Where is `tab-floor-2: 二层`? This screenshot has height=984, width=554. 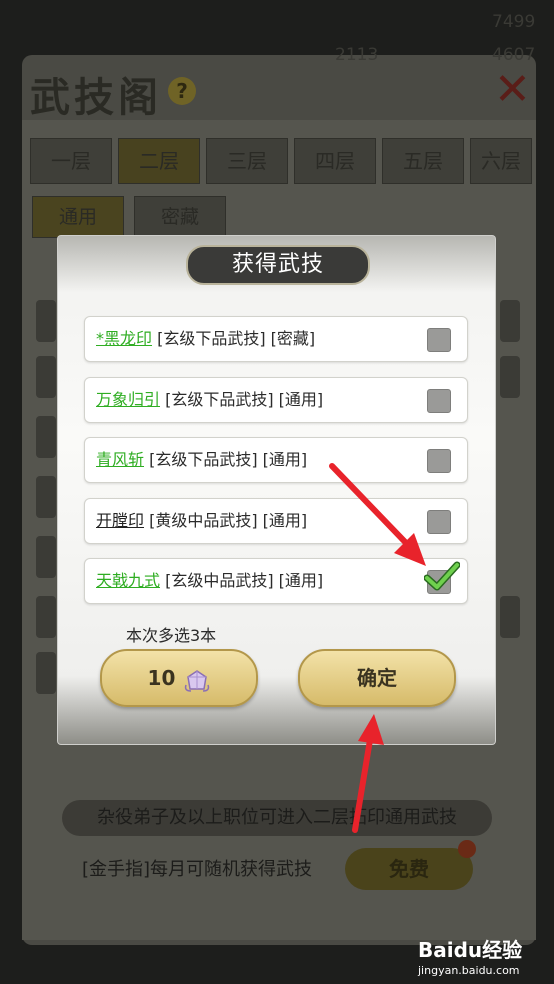
tab-floor-2: 二层 is located at coordinates (159, 161).